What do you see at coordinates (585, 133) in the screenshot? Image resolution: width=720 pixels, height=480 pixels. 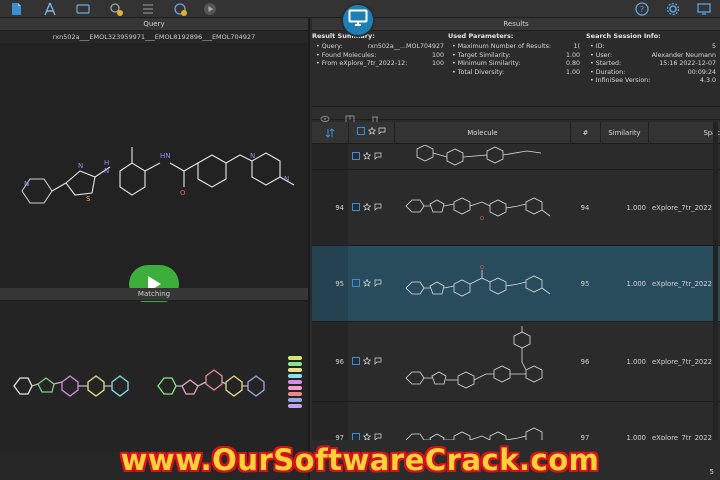 I see `number-column-header: #` at bounding box center [585, 133].